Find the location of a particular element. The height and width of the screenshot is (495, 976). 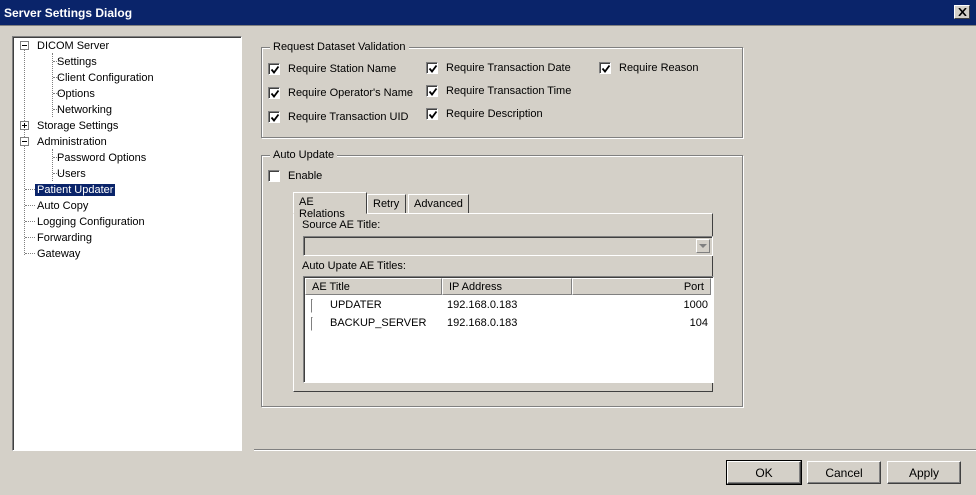

tree-item-label: Storage Settings is located at coordinates (78, 126).